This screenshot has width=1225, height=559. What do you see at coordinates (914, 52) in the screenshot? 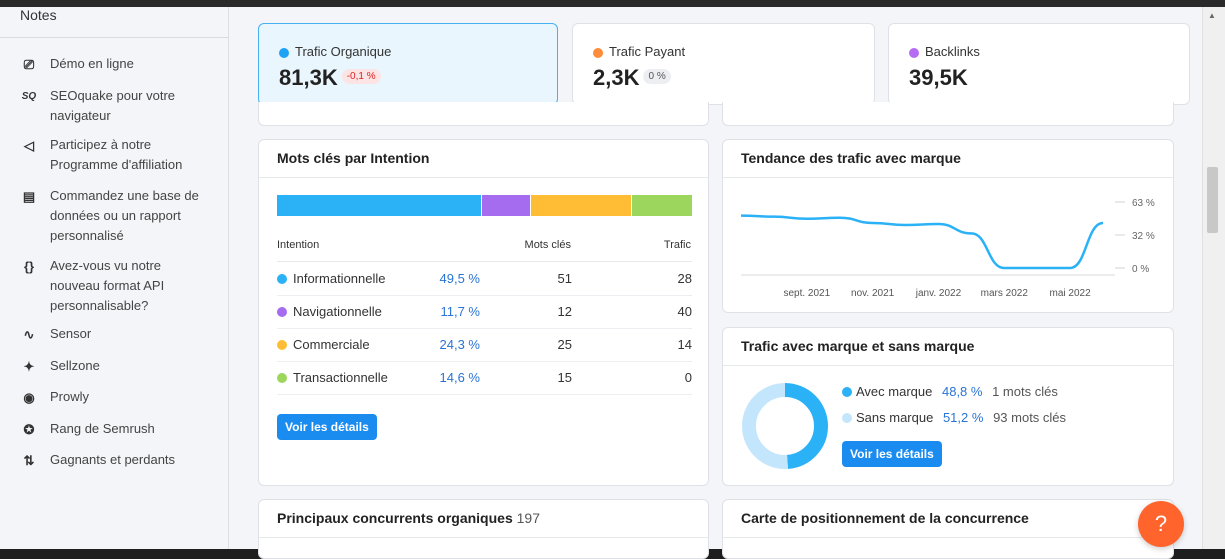
I see `backlinks-dot-icon` at bounding box center [914, 52].